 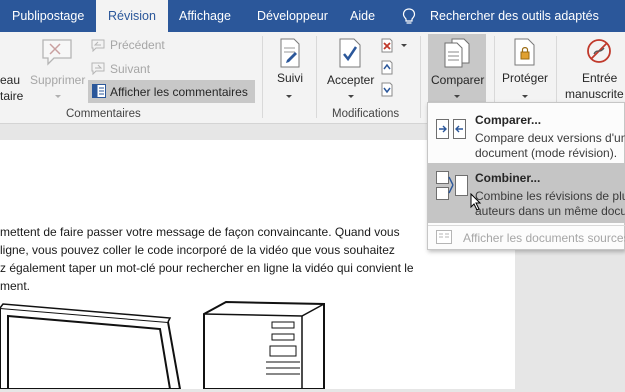 I want to click on combine-icon, so click(x=452, y=187).